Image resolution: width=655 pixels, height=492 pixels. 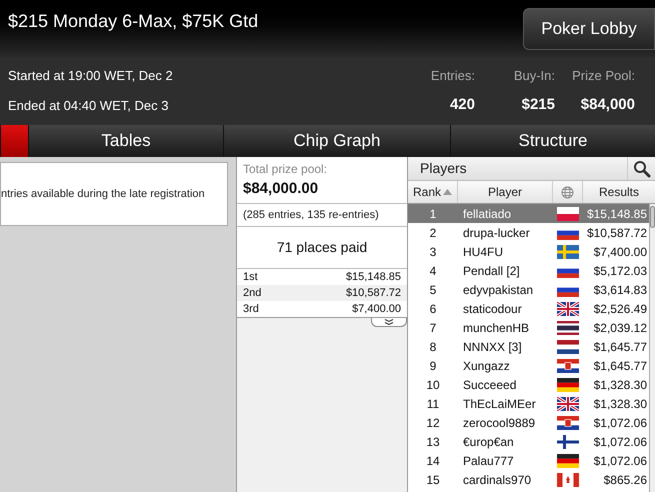 I want to click on tab: Tables, so click(x=125, y=141).